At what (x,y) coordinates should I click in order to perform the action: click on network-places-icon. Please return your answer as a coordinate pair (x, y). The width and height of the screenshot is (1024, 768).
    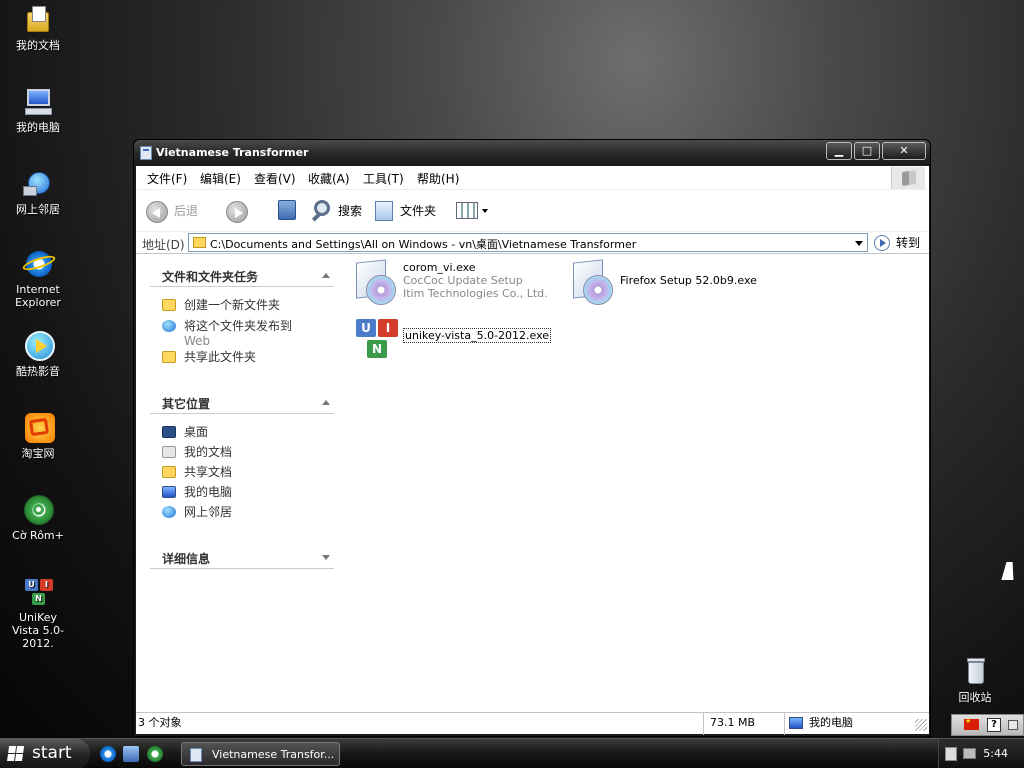
    Looking at the image, I should click on (38, 184).